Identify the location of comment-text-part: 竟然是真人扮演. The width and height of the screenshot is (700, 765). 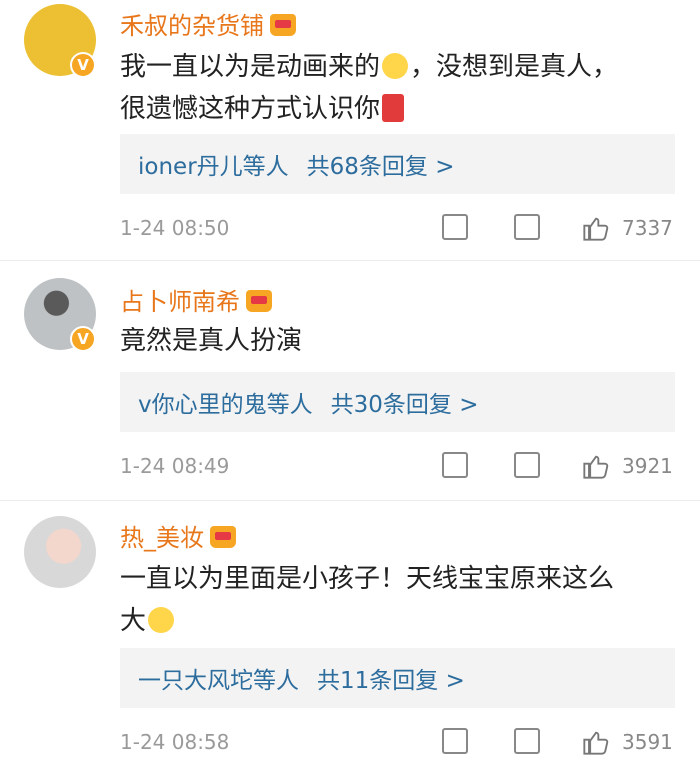
(211, 341).